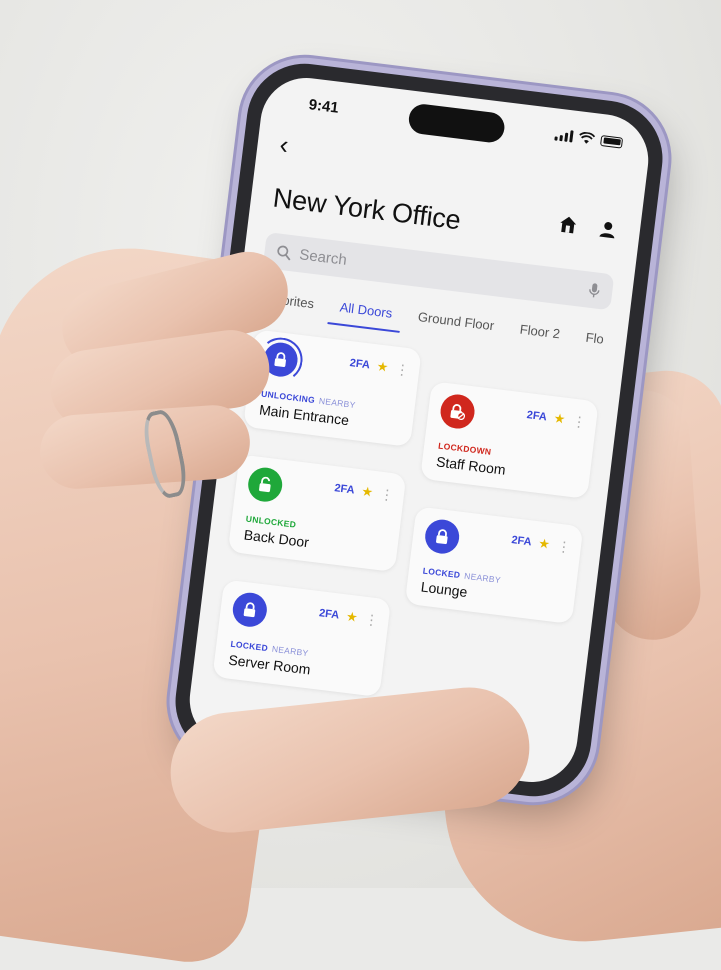 Image resolution: width=721 pixels, height=970 pixels. Describe the element at coordinates (608, 229) in the screenshot. I see `person-icon` at that location.